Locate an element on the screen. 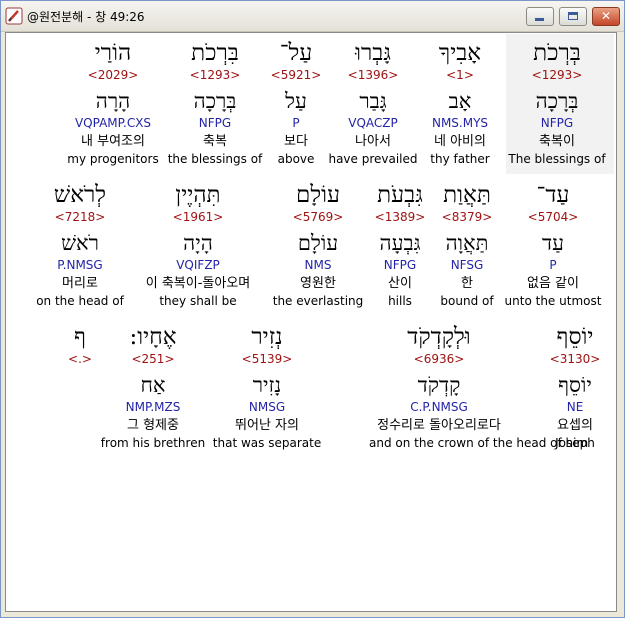 Image resolution: width=625 pixels, height=618 pixels. hebrew-lemma: אַח is located at coordinates (153, 385).